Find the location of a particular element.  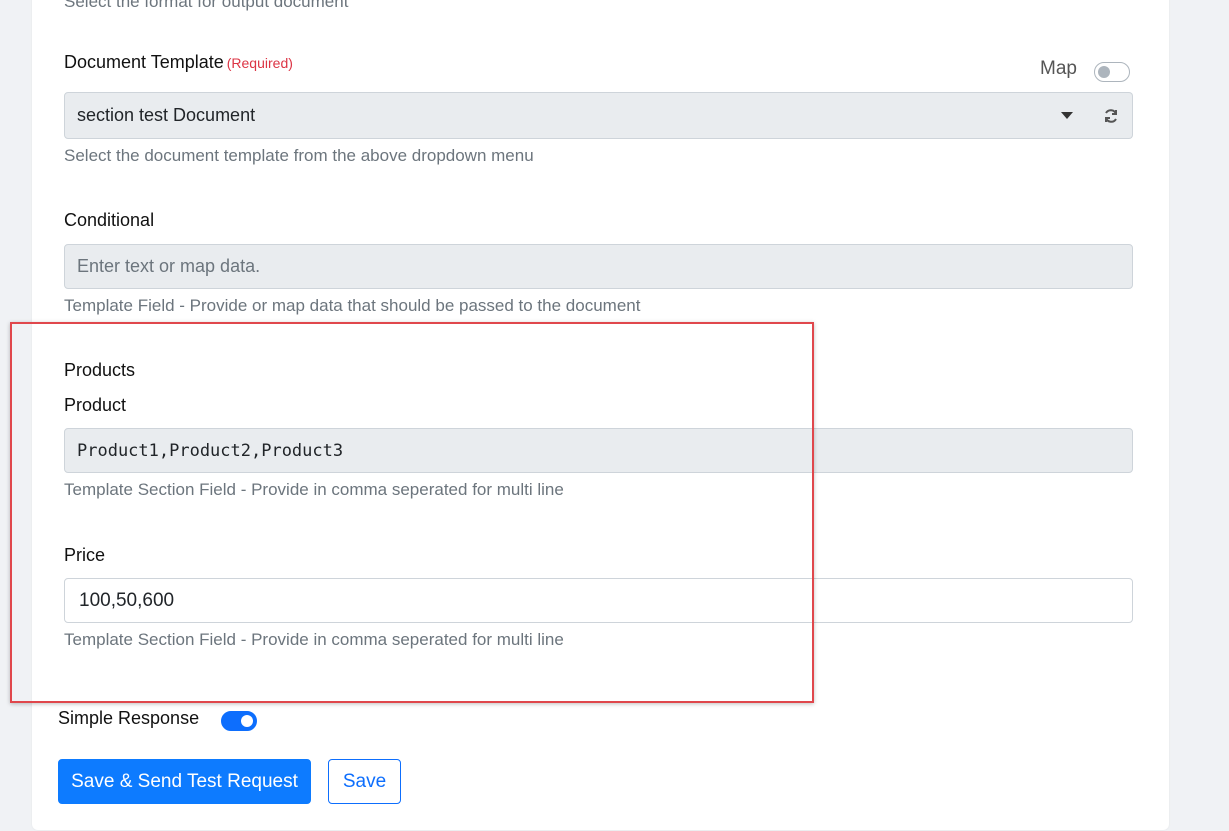

save-button: Save is located at coordinates (364, 781).